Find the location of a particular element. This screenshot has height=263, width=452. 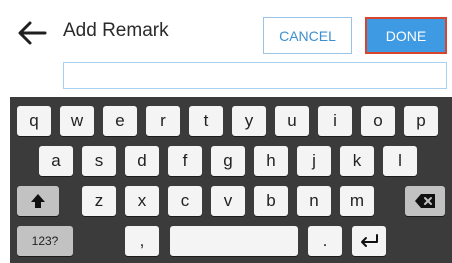

key-l: l is located at coordinates (400, 161).